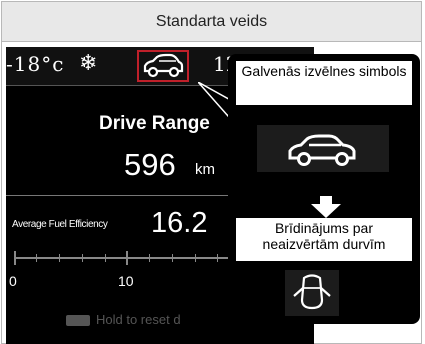 The width and height of the screenshot is (425, 344). What do you see at coordinates (326, 207) in the screenshot?
I see `arrow-down-icon` at bounding box center [326, 207].